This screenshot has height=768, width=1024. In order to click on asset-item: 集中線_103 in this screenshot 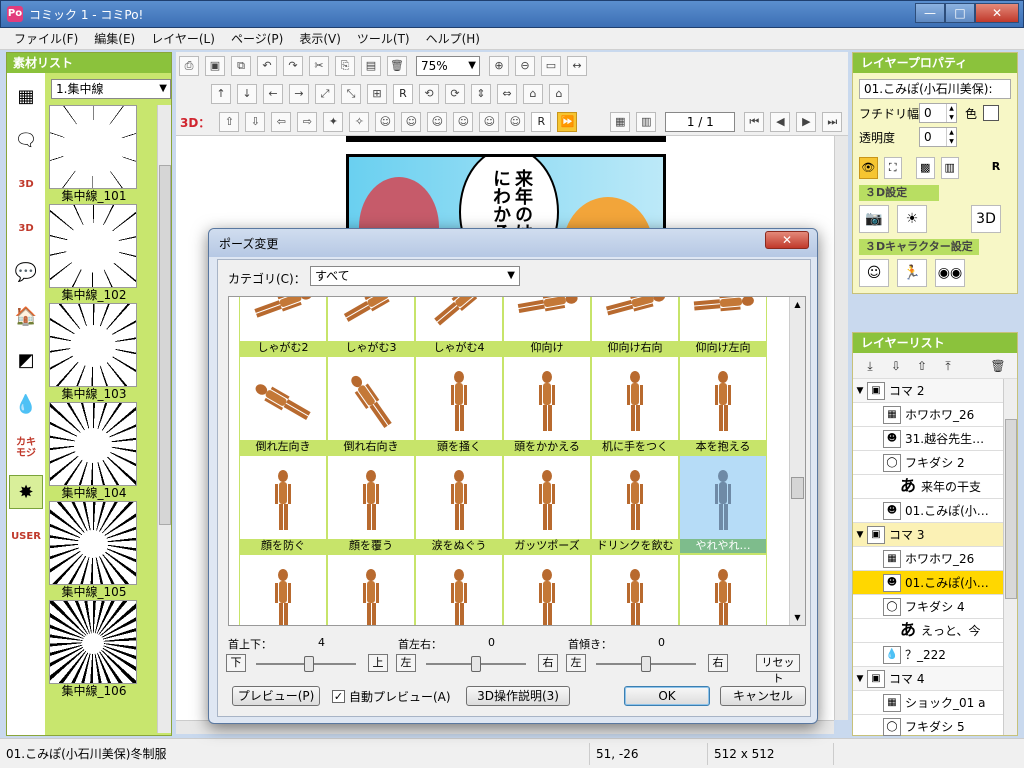, I will do `click(94, 352)`.